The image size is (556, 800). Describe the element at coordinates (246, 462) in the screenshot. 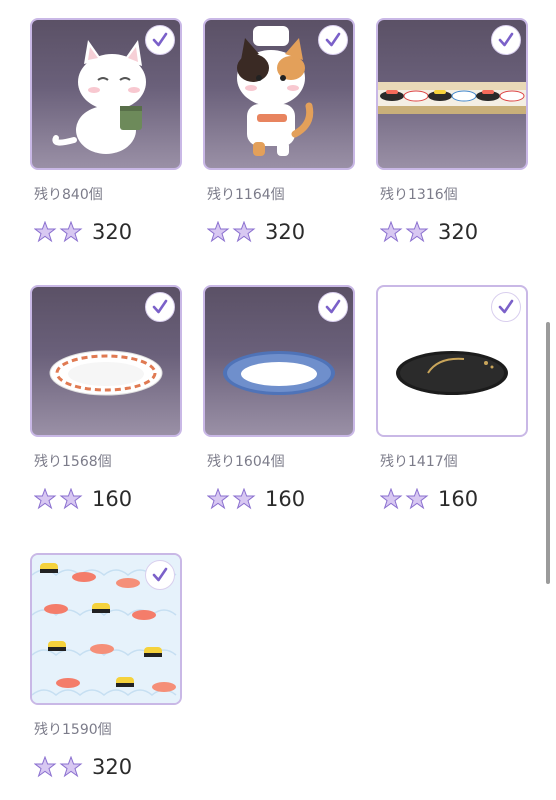

I see `remaining-count: 残り1604個` at that location.